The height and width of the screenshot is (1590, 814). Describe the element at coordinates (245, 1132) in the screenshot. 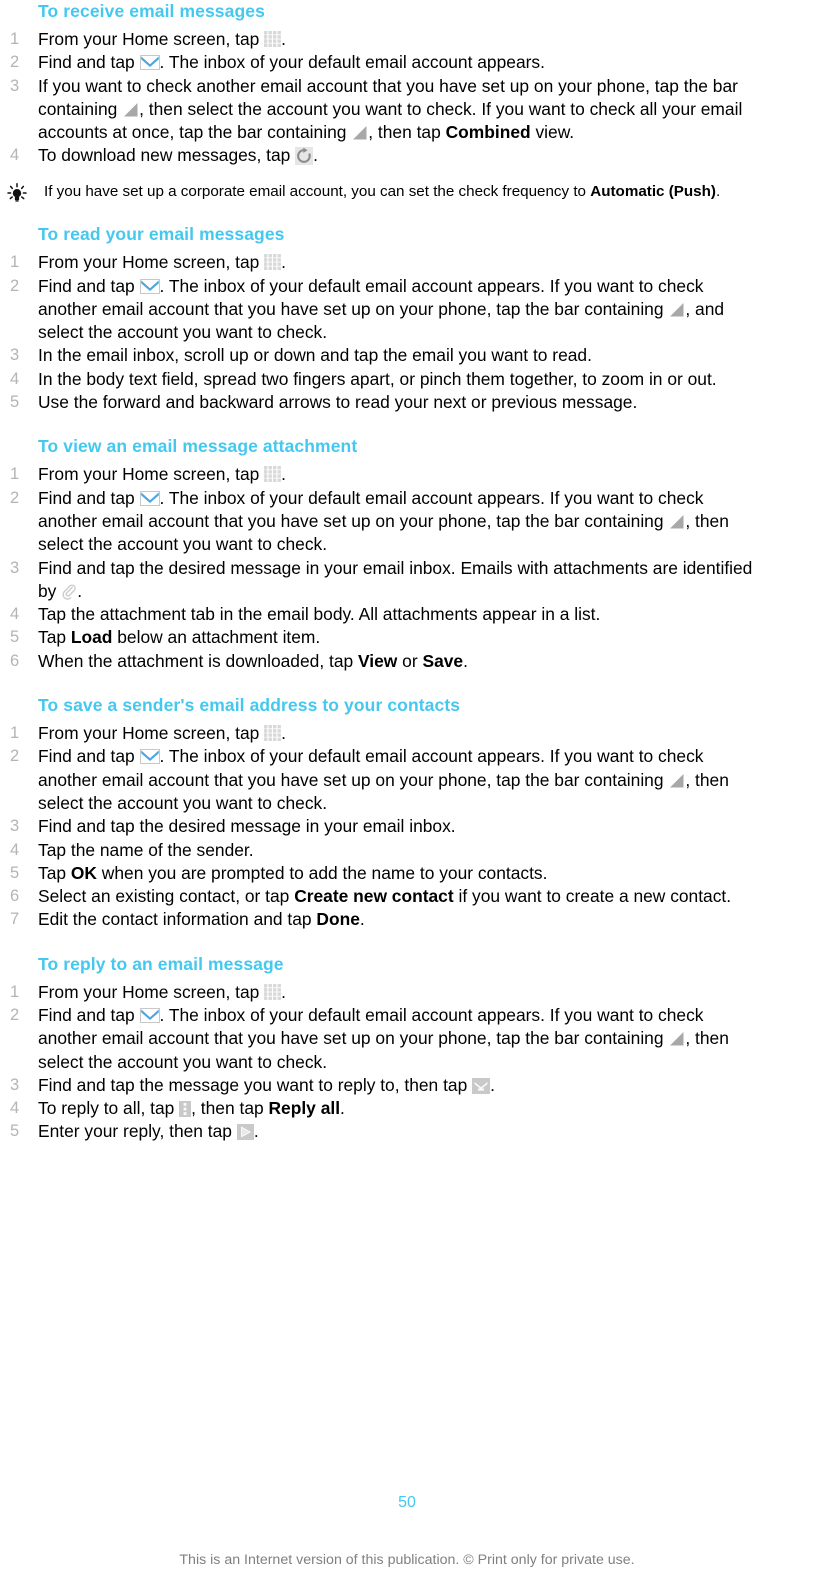

I see `send-icon` at that location.